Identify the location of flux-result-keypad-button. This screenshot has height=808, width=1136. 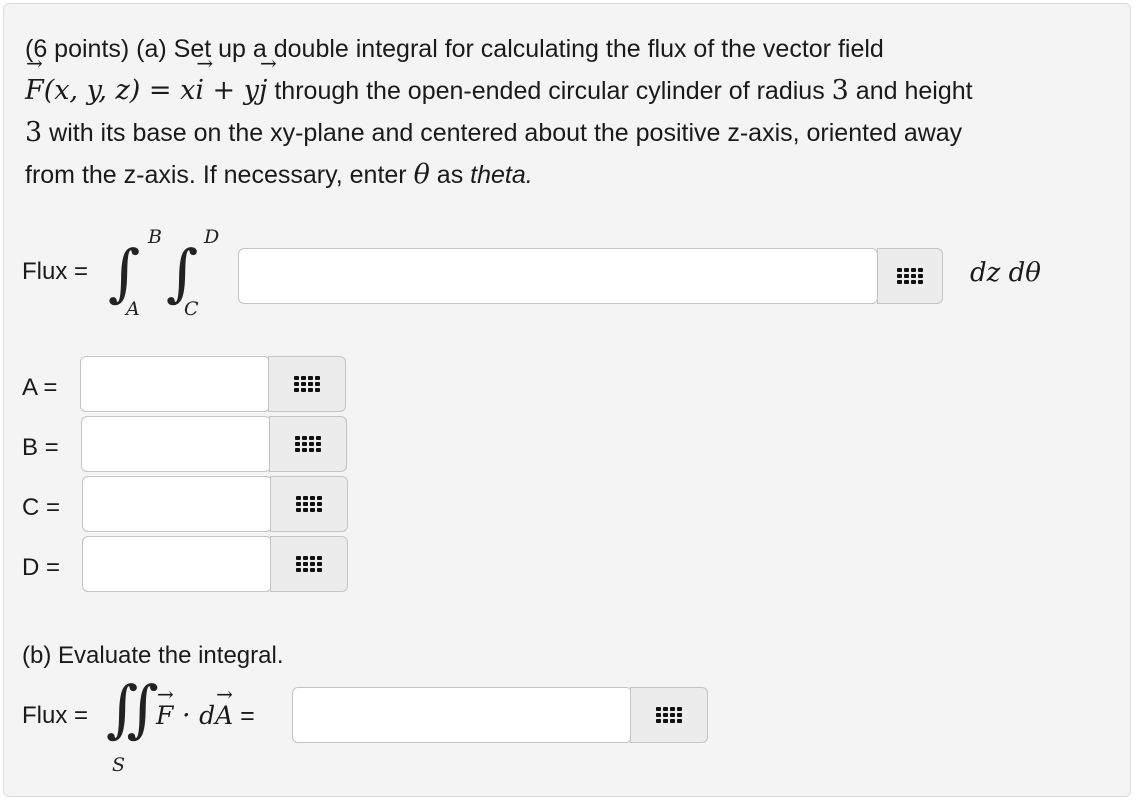
(669, 715).